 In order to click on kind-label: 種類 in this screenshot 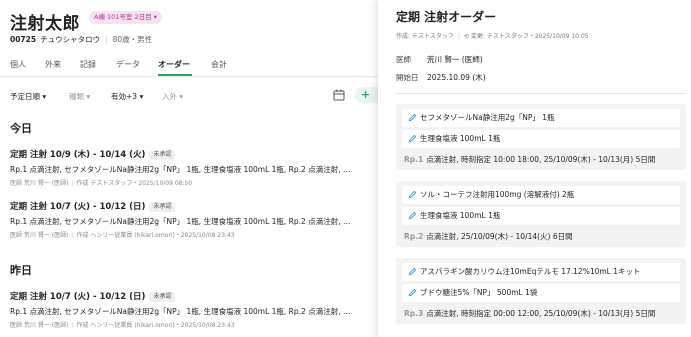, I will do `click(76, 96)`.